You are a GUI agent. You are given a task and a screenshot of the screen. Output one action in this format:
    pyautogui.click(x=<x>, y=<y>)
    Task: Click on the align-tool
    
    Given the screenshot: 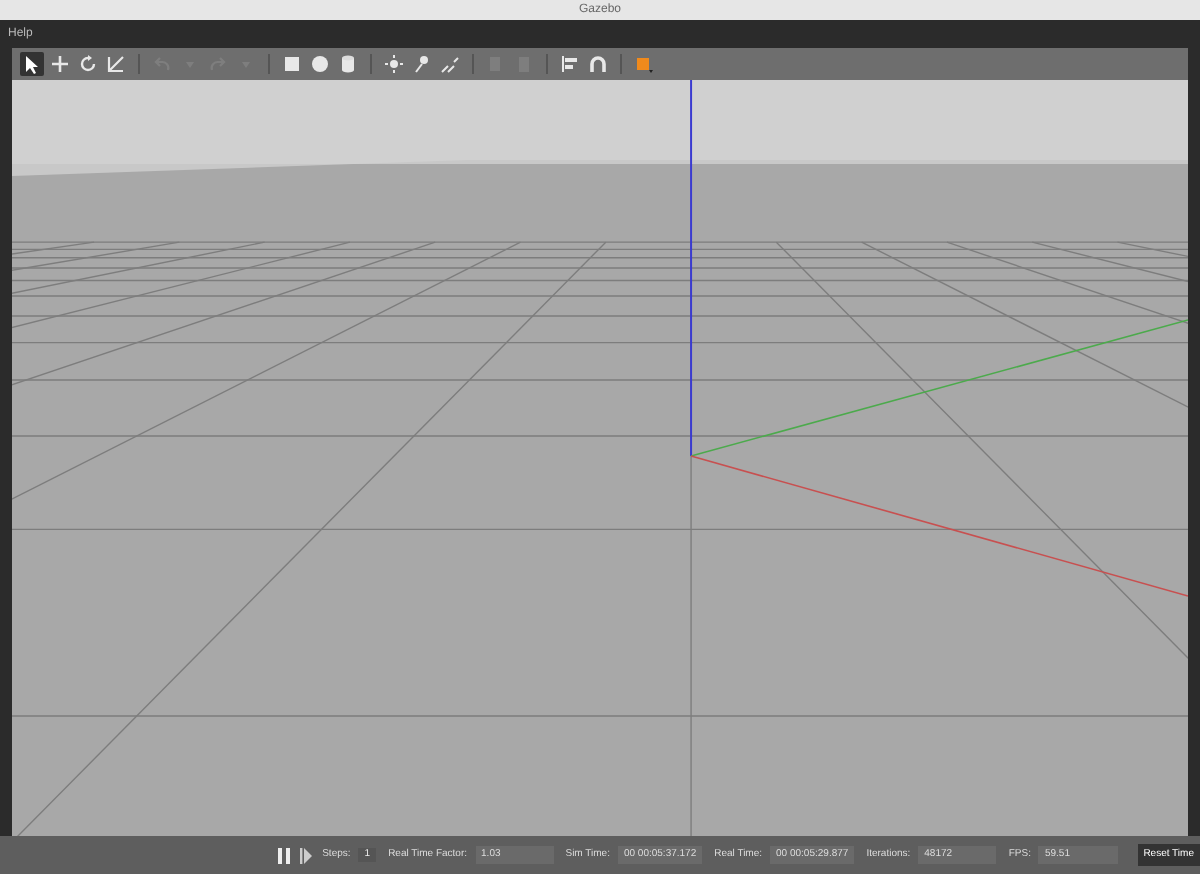 What is the action you would take?
    pyautogui.click(x=570, y=64)
    